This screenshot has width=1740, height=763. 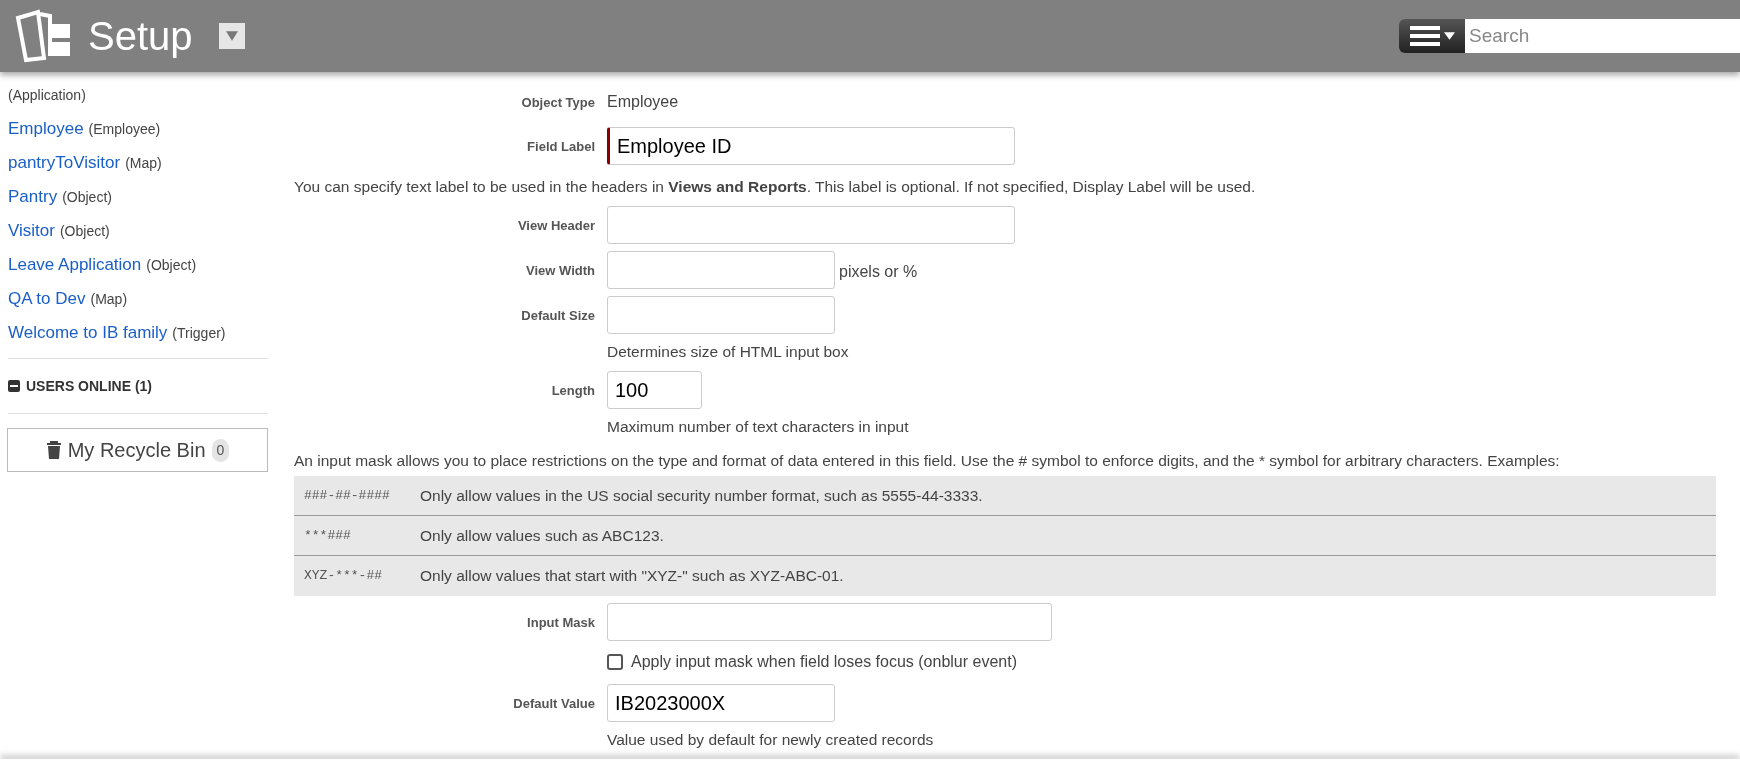 What do you see at coordinates (31, 231) in the screenshot?
I see `sidebar-link: Visitor` at bounding box center [31, 231].